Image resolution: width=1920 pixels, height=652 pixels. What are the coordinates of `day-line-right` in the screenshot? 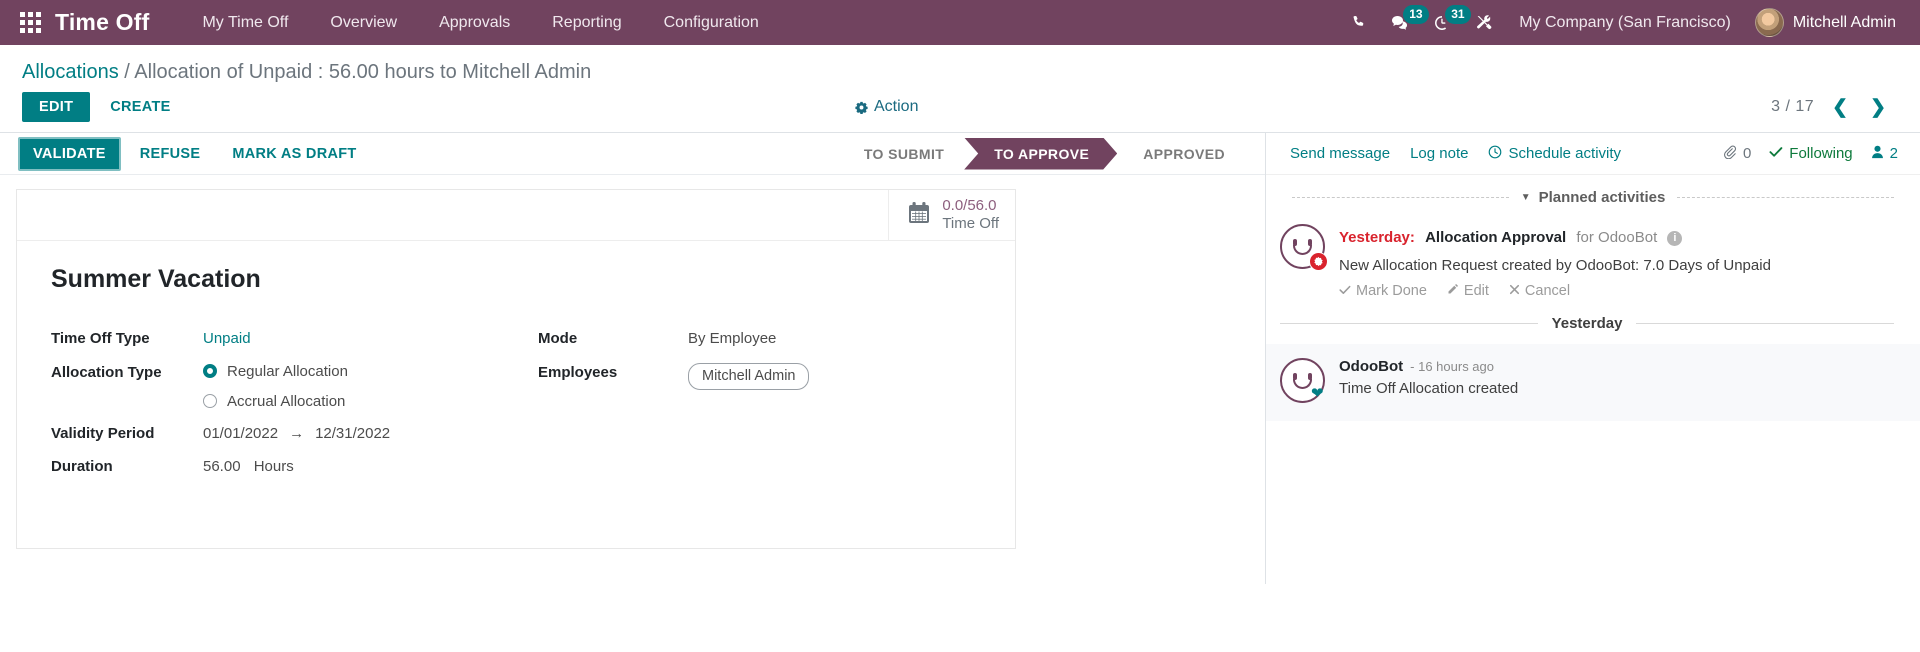 It's located at (1765, 323).